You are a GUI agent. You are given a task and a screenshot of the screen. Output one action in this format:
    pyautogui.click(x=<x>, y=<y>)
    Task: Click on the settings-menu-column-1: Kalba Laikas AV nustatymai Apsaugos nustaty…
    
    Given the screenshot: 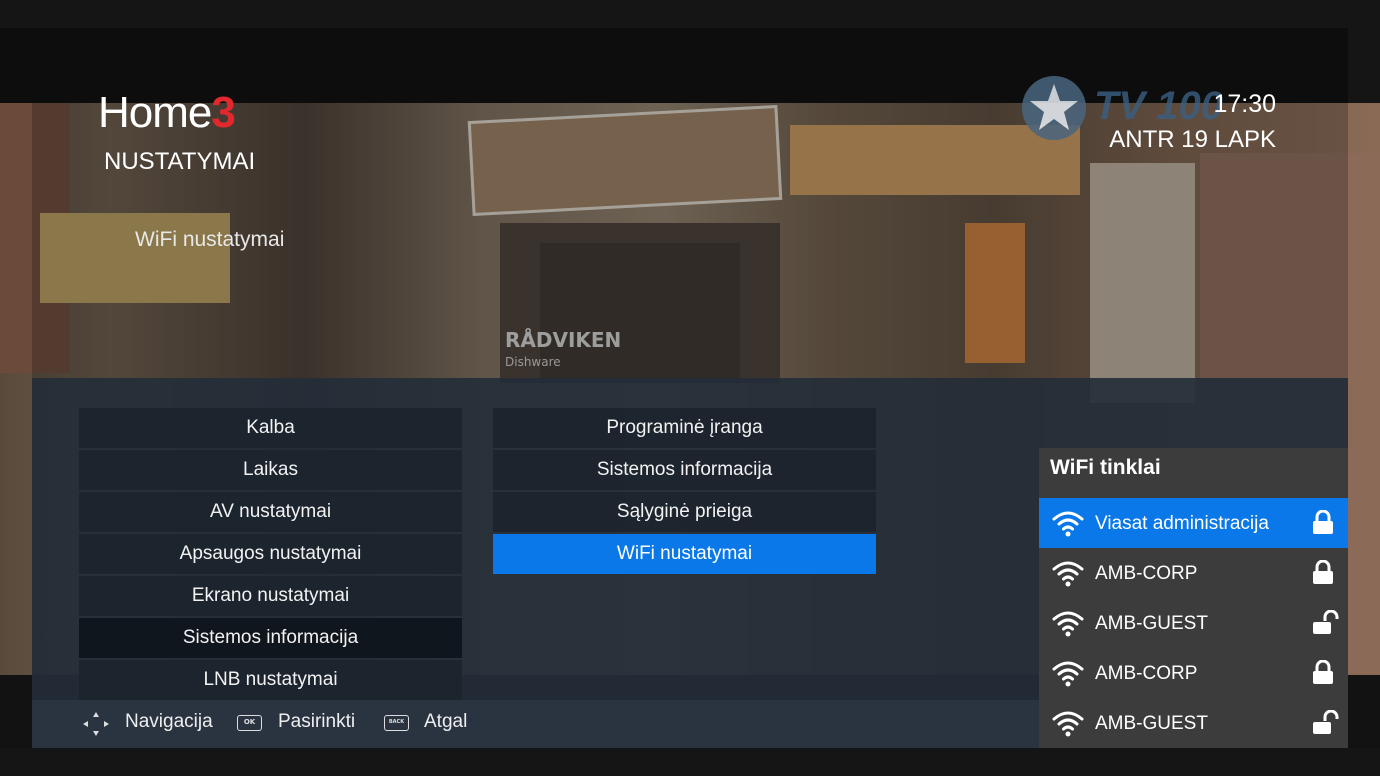 What is the action you would take?
    pyautogui.click(x=270, y=555)
    